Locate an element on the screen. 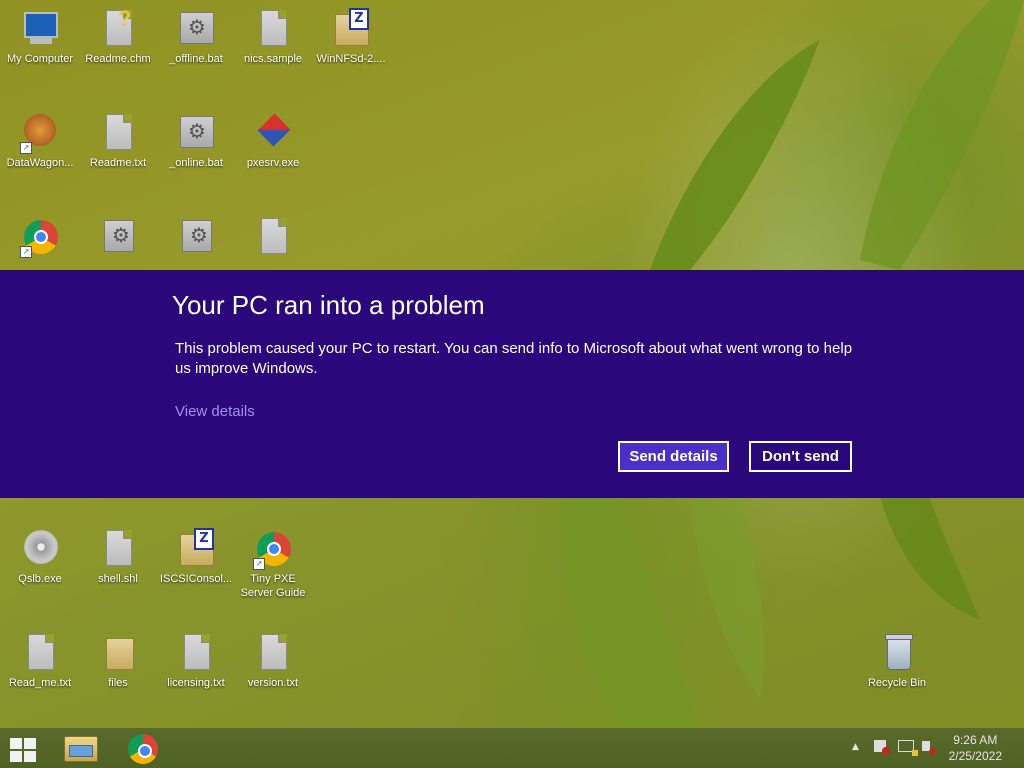  chrome-icon is located at coordinates (143, 749).